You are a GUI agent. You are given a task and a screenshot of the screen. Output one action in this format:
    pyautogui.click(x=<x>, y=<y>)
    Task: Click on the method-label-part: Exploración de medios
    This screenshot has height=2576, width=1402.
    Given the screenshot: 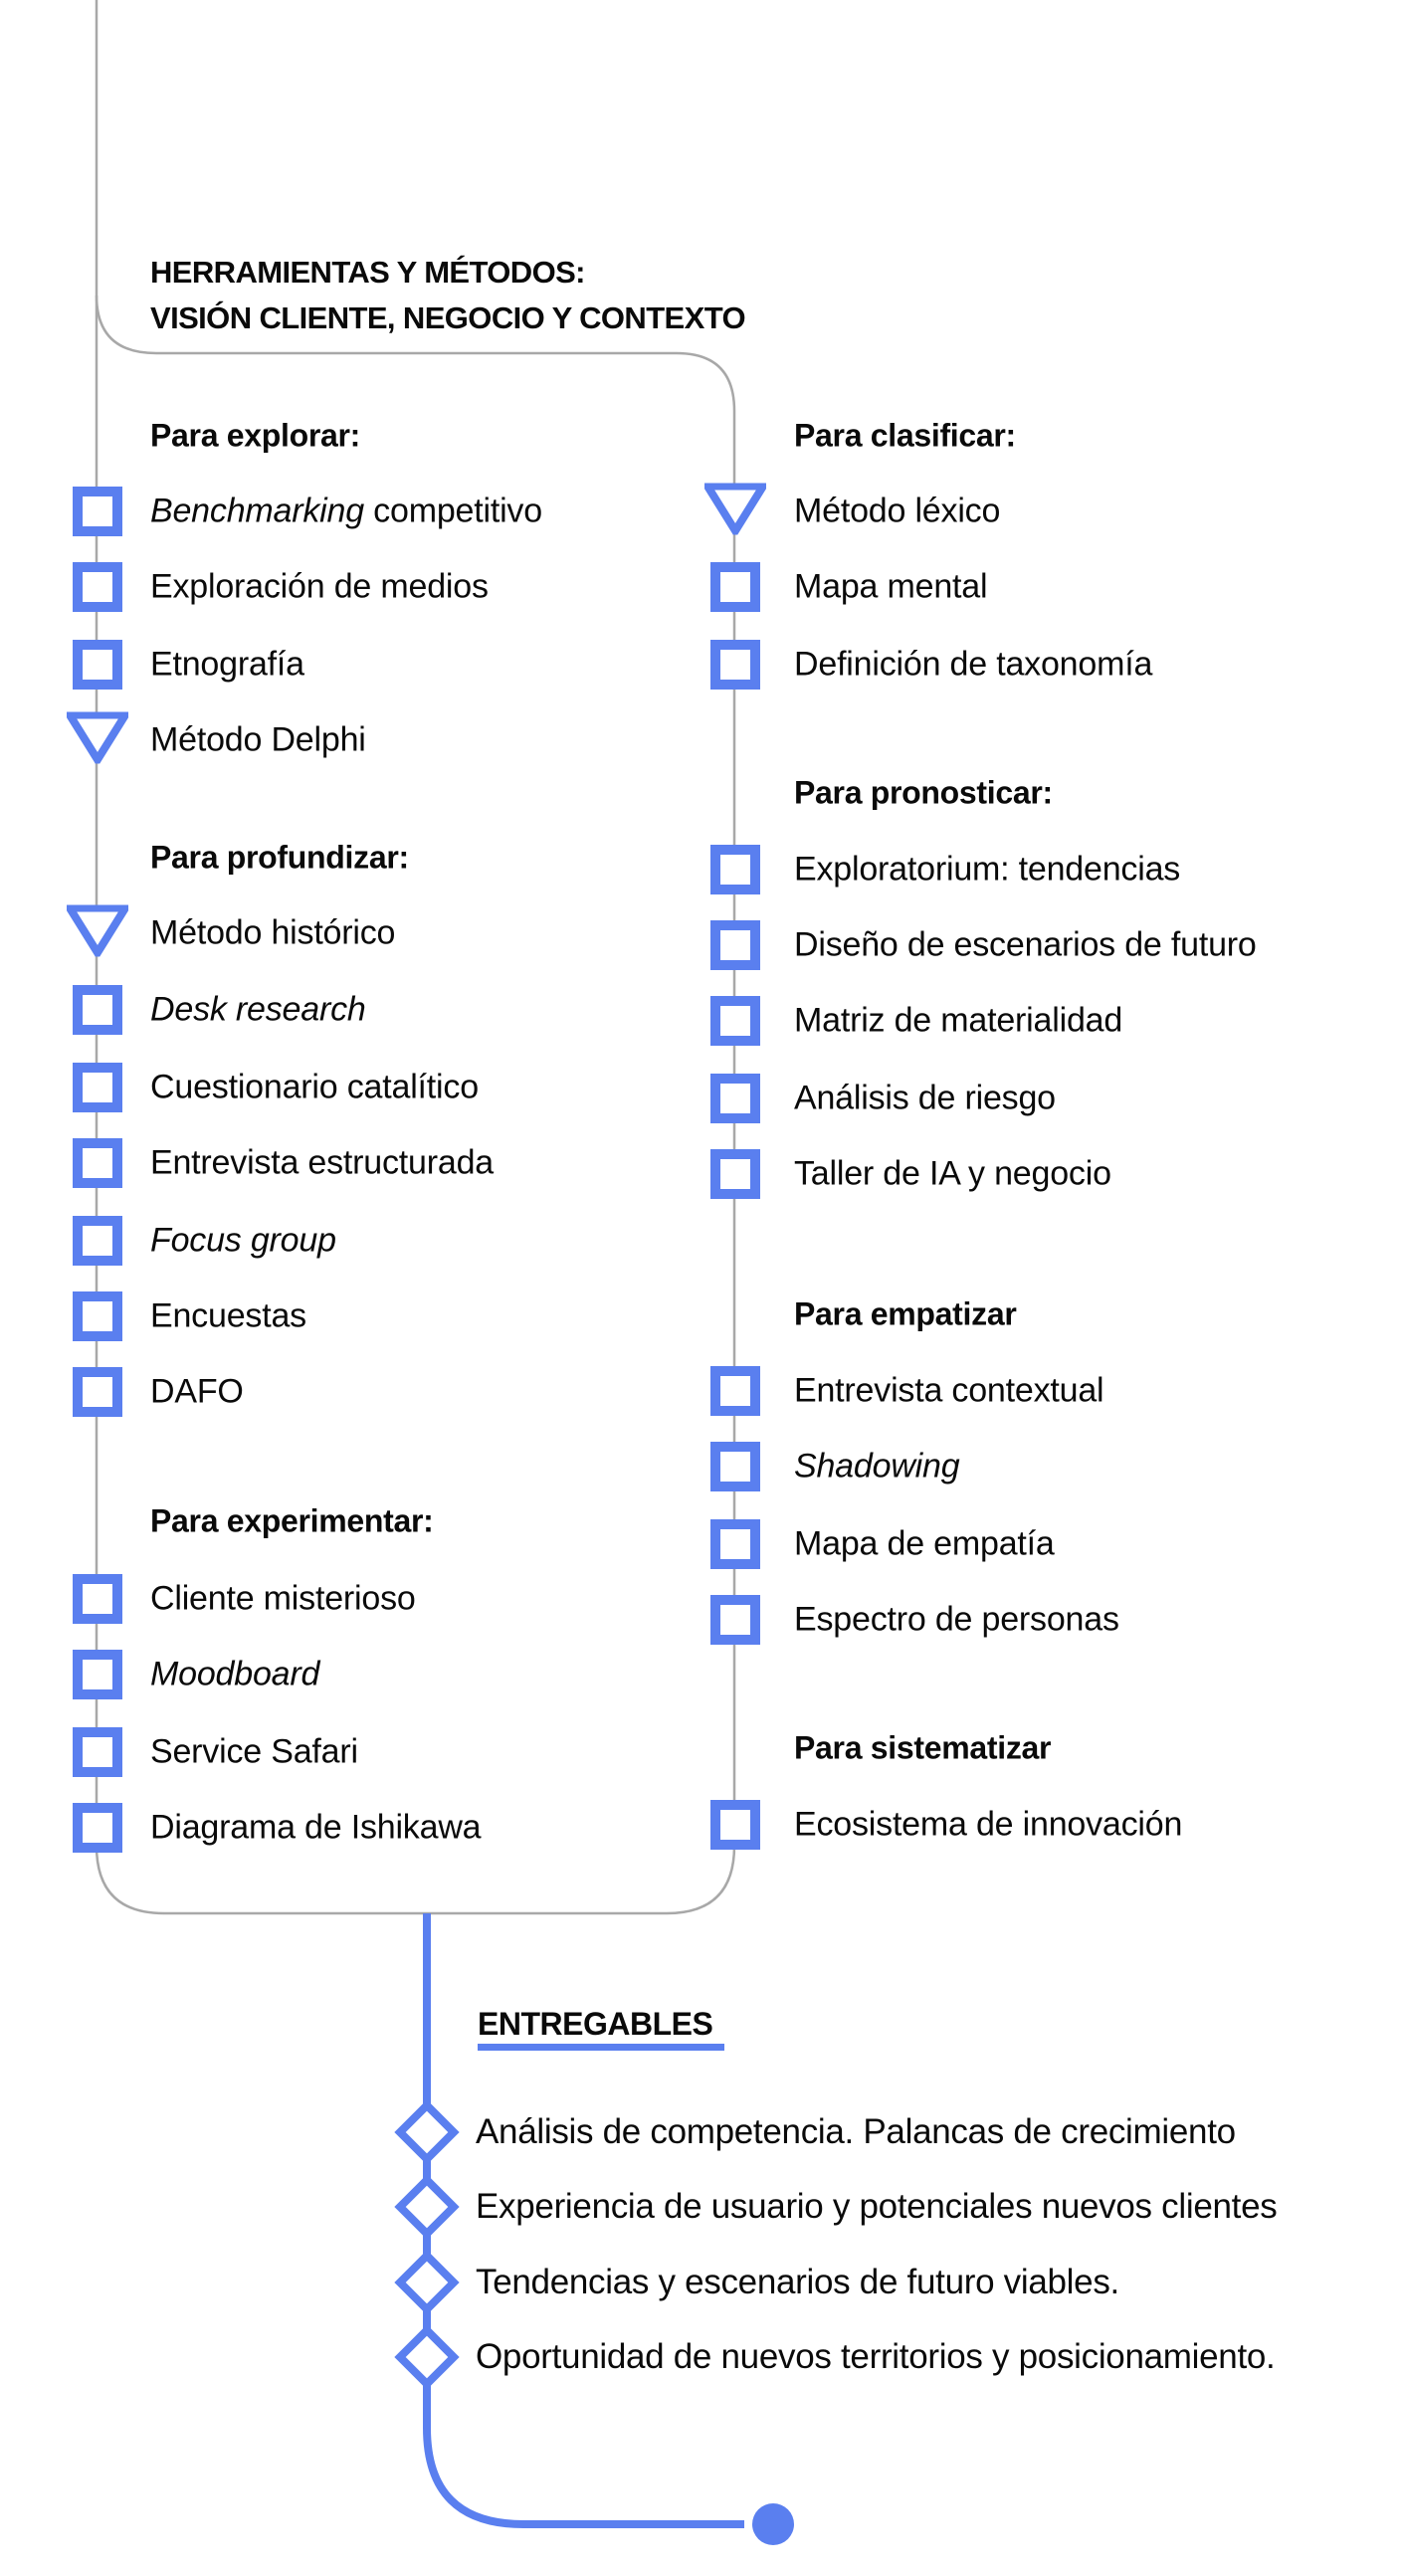 What is the action you would take?
    pyautogui.click(x=319, y=586)
    